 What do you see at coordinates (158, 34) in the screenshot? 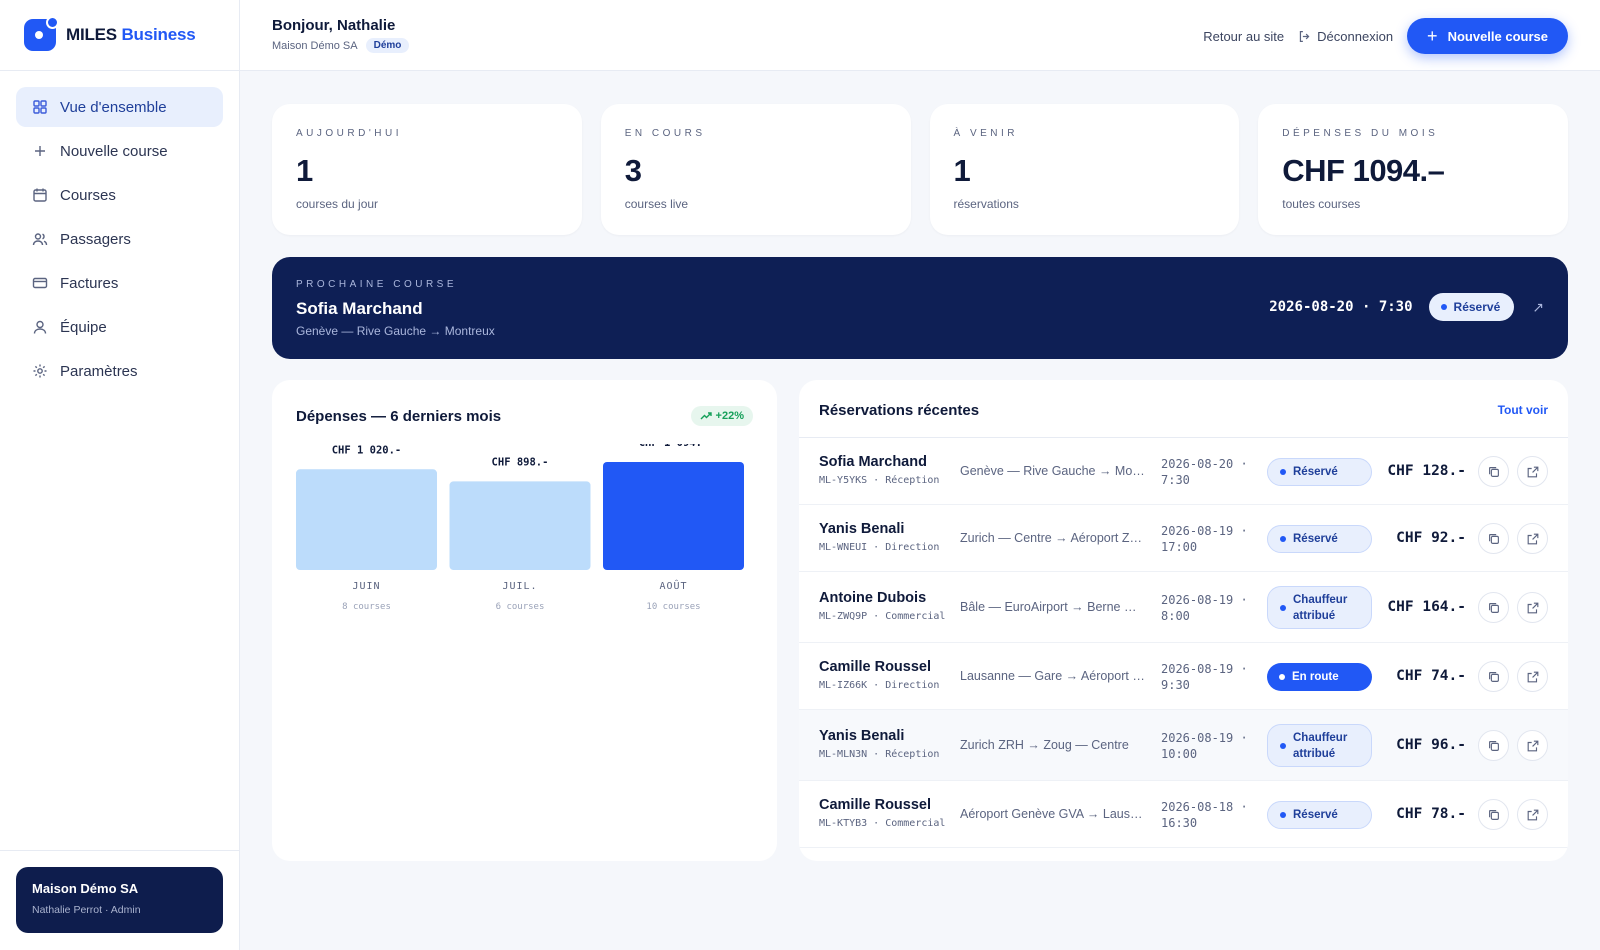
I see `brand-name-part2: Business` at bounding box center [158, 34].